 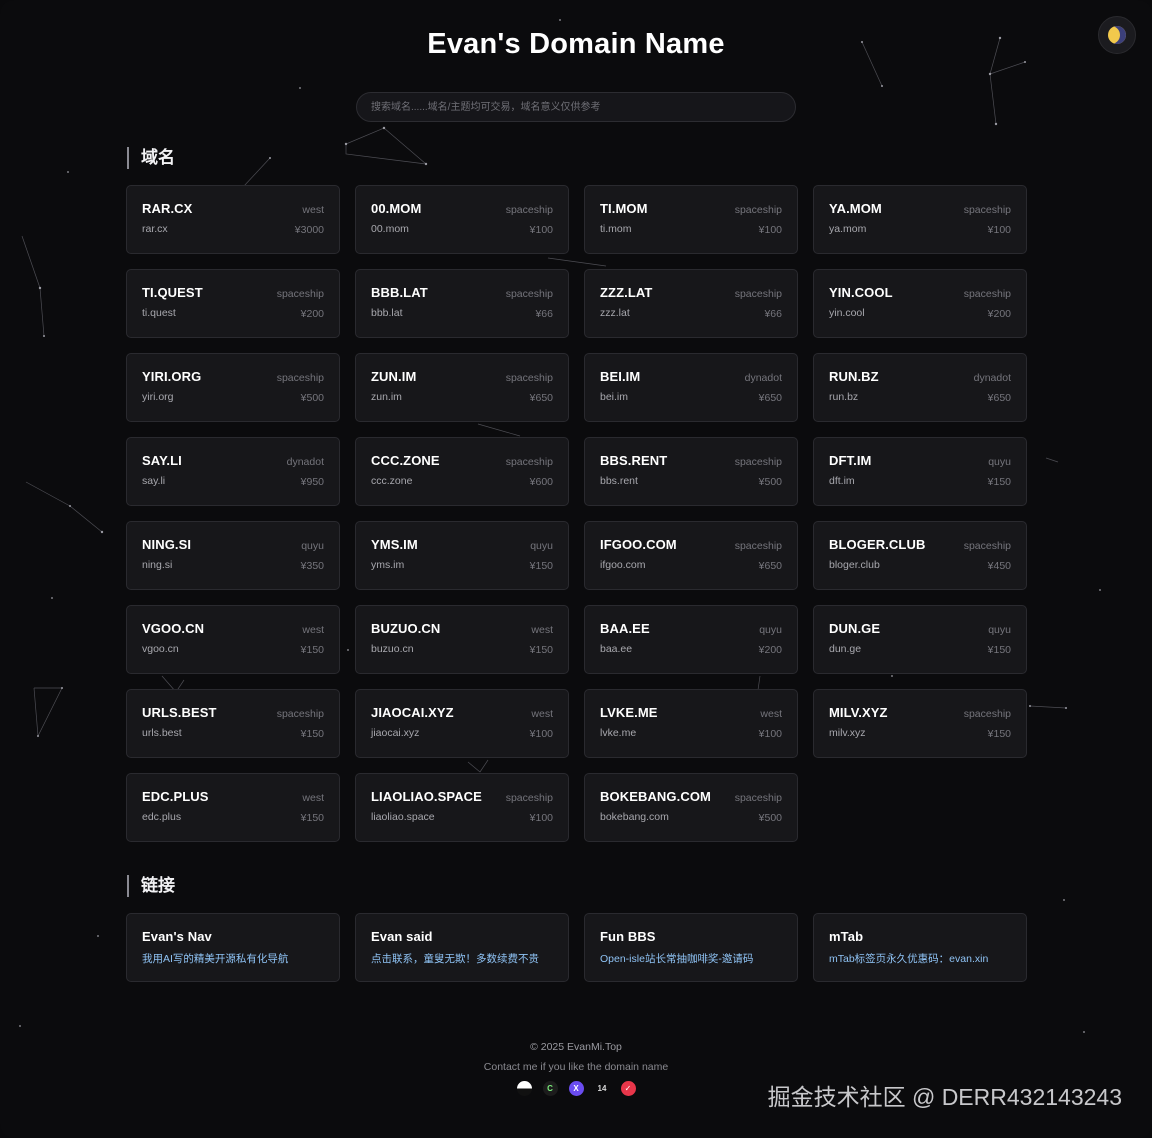 What do you see at coordinates (233, 471) in the screenshot?
I see `domain-card: SAY.LI say.li dynadot ¥950` at bounding box center [233, 471].